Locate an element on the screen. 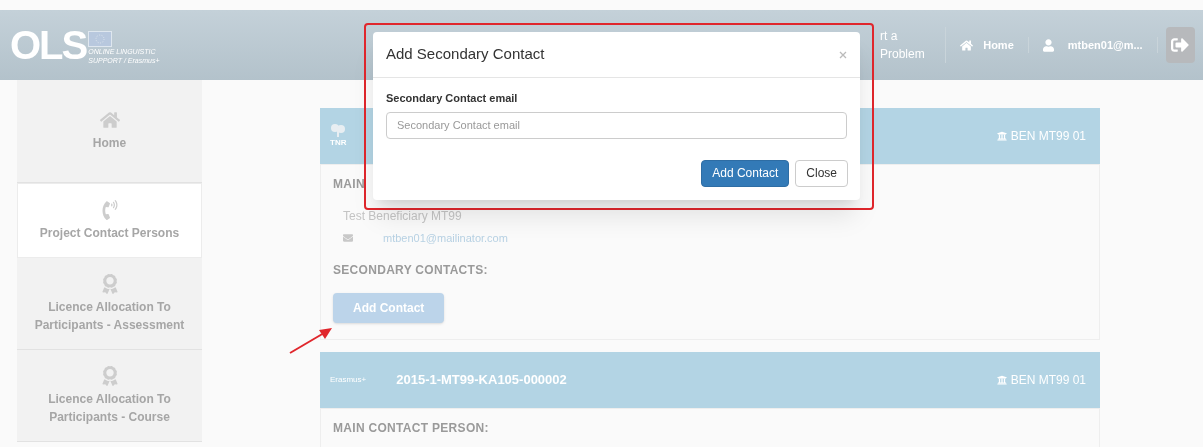  section-label: SECONDARY CONTACTS: is located at coordinates (411, 270).